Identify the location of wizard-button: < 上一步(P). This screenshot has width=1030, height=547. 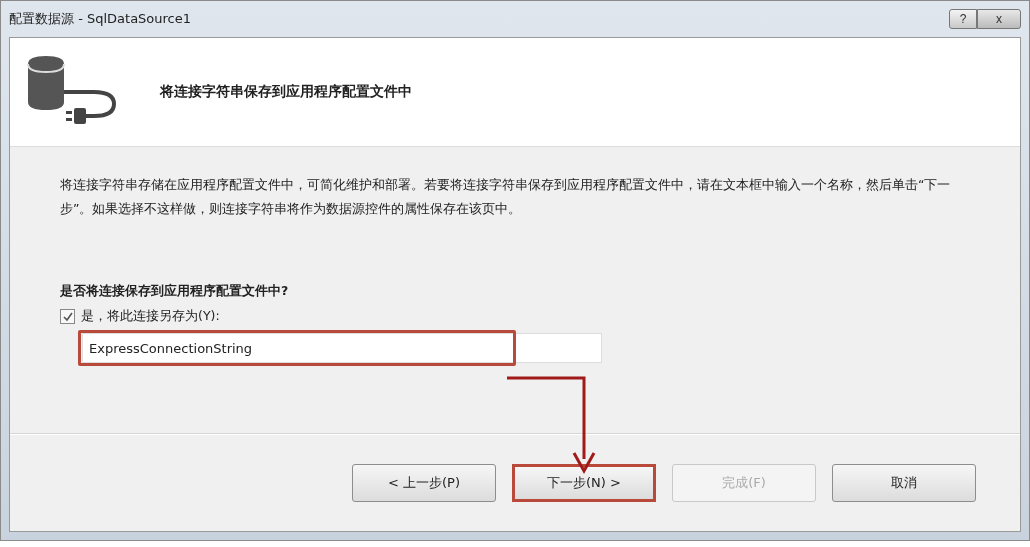
(424, 483).